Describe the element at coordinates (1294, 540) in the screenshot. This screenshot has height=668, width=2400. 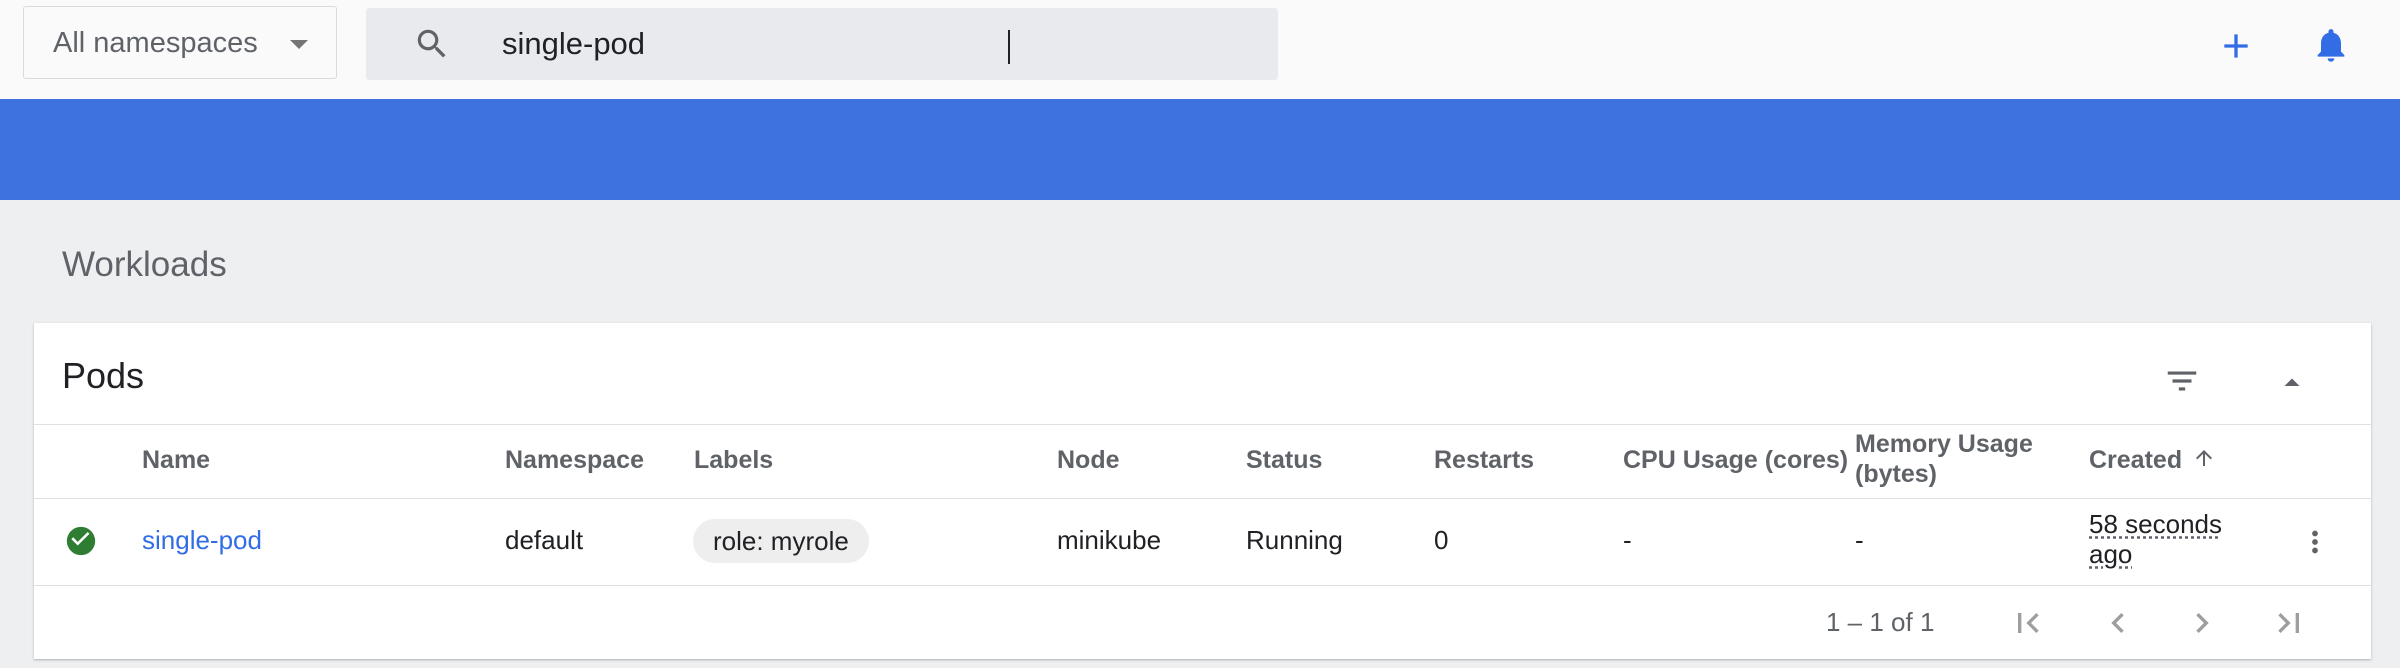
I see `pod-status: Running` at that location.